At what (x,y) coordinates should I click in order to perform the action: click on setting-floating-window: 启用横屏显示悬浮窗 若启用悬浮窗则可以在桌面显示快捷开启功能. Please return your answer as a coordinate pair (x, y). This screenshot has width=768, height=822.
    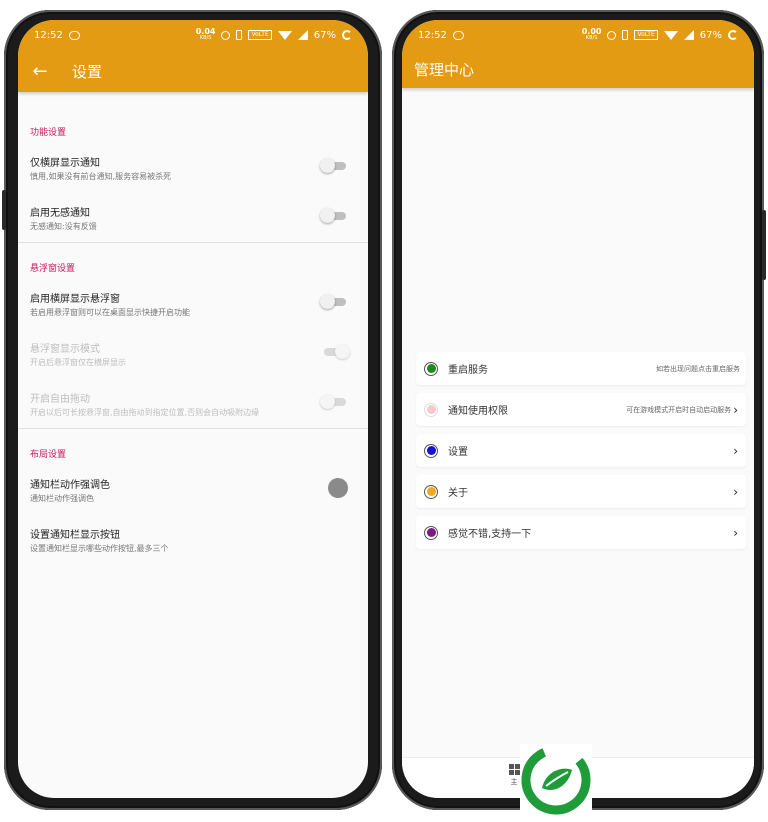
    Looking at the image, I should click on (192, 304).